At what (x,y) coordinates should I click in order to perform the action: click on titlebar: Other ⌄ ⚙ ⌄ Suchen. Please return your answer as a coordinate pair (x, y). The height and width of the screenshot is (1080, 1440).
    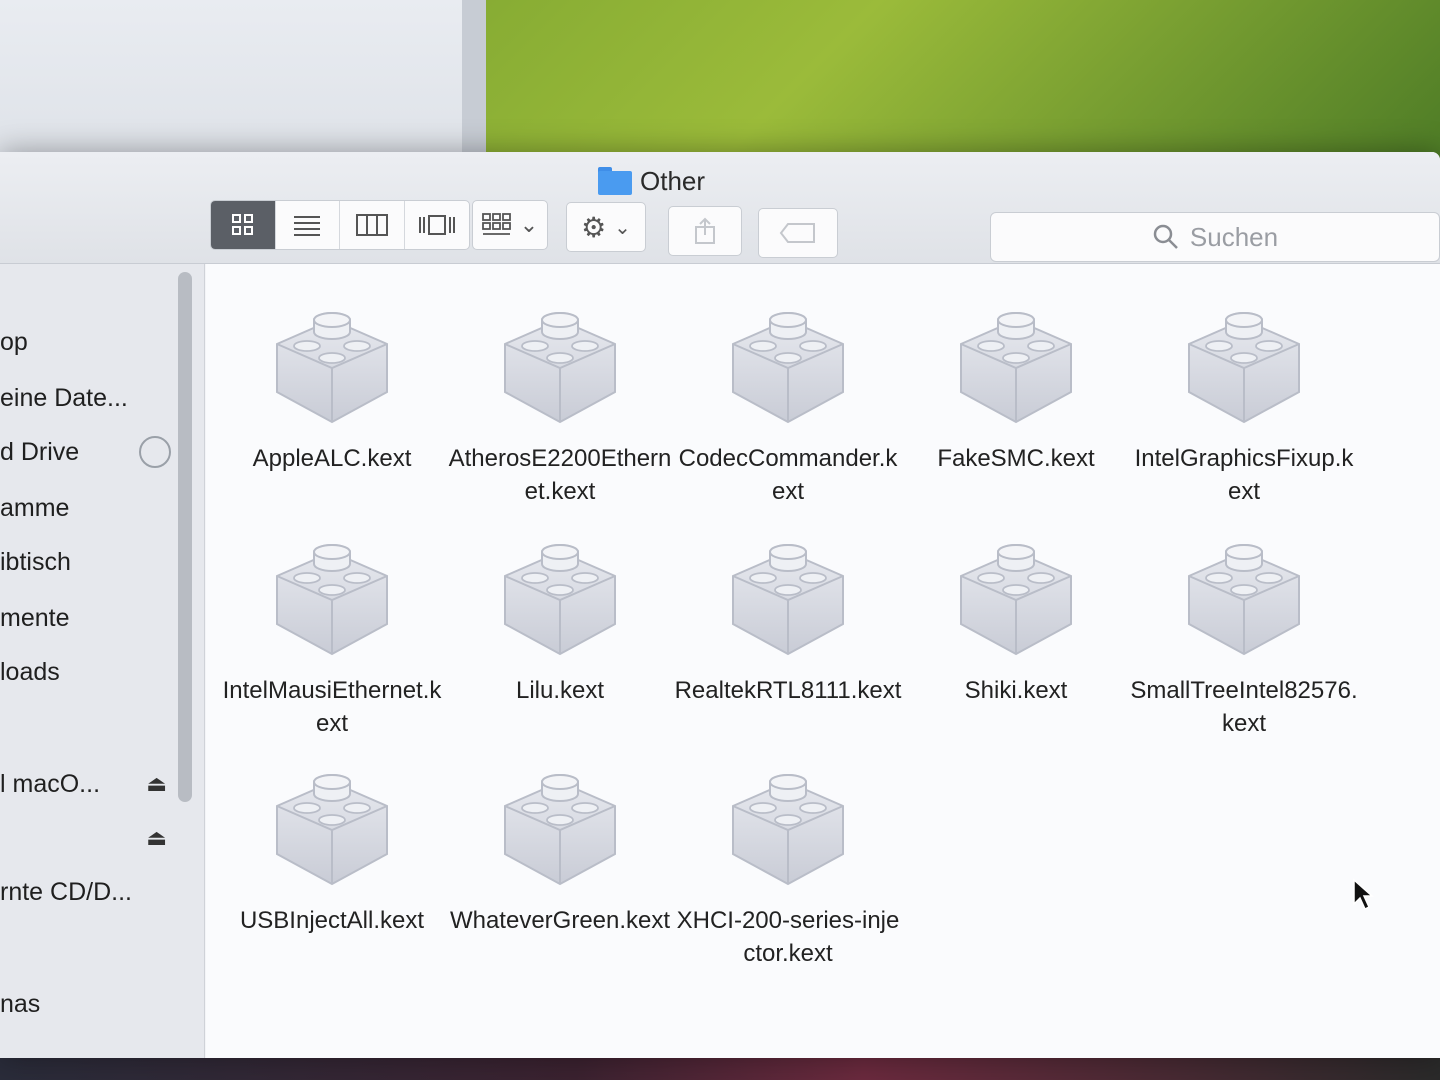
    Looking at the image, I should click on (720, 208).